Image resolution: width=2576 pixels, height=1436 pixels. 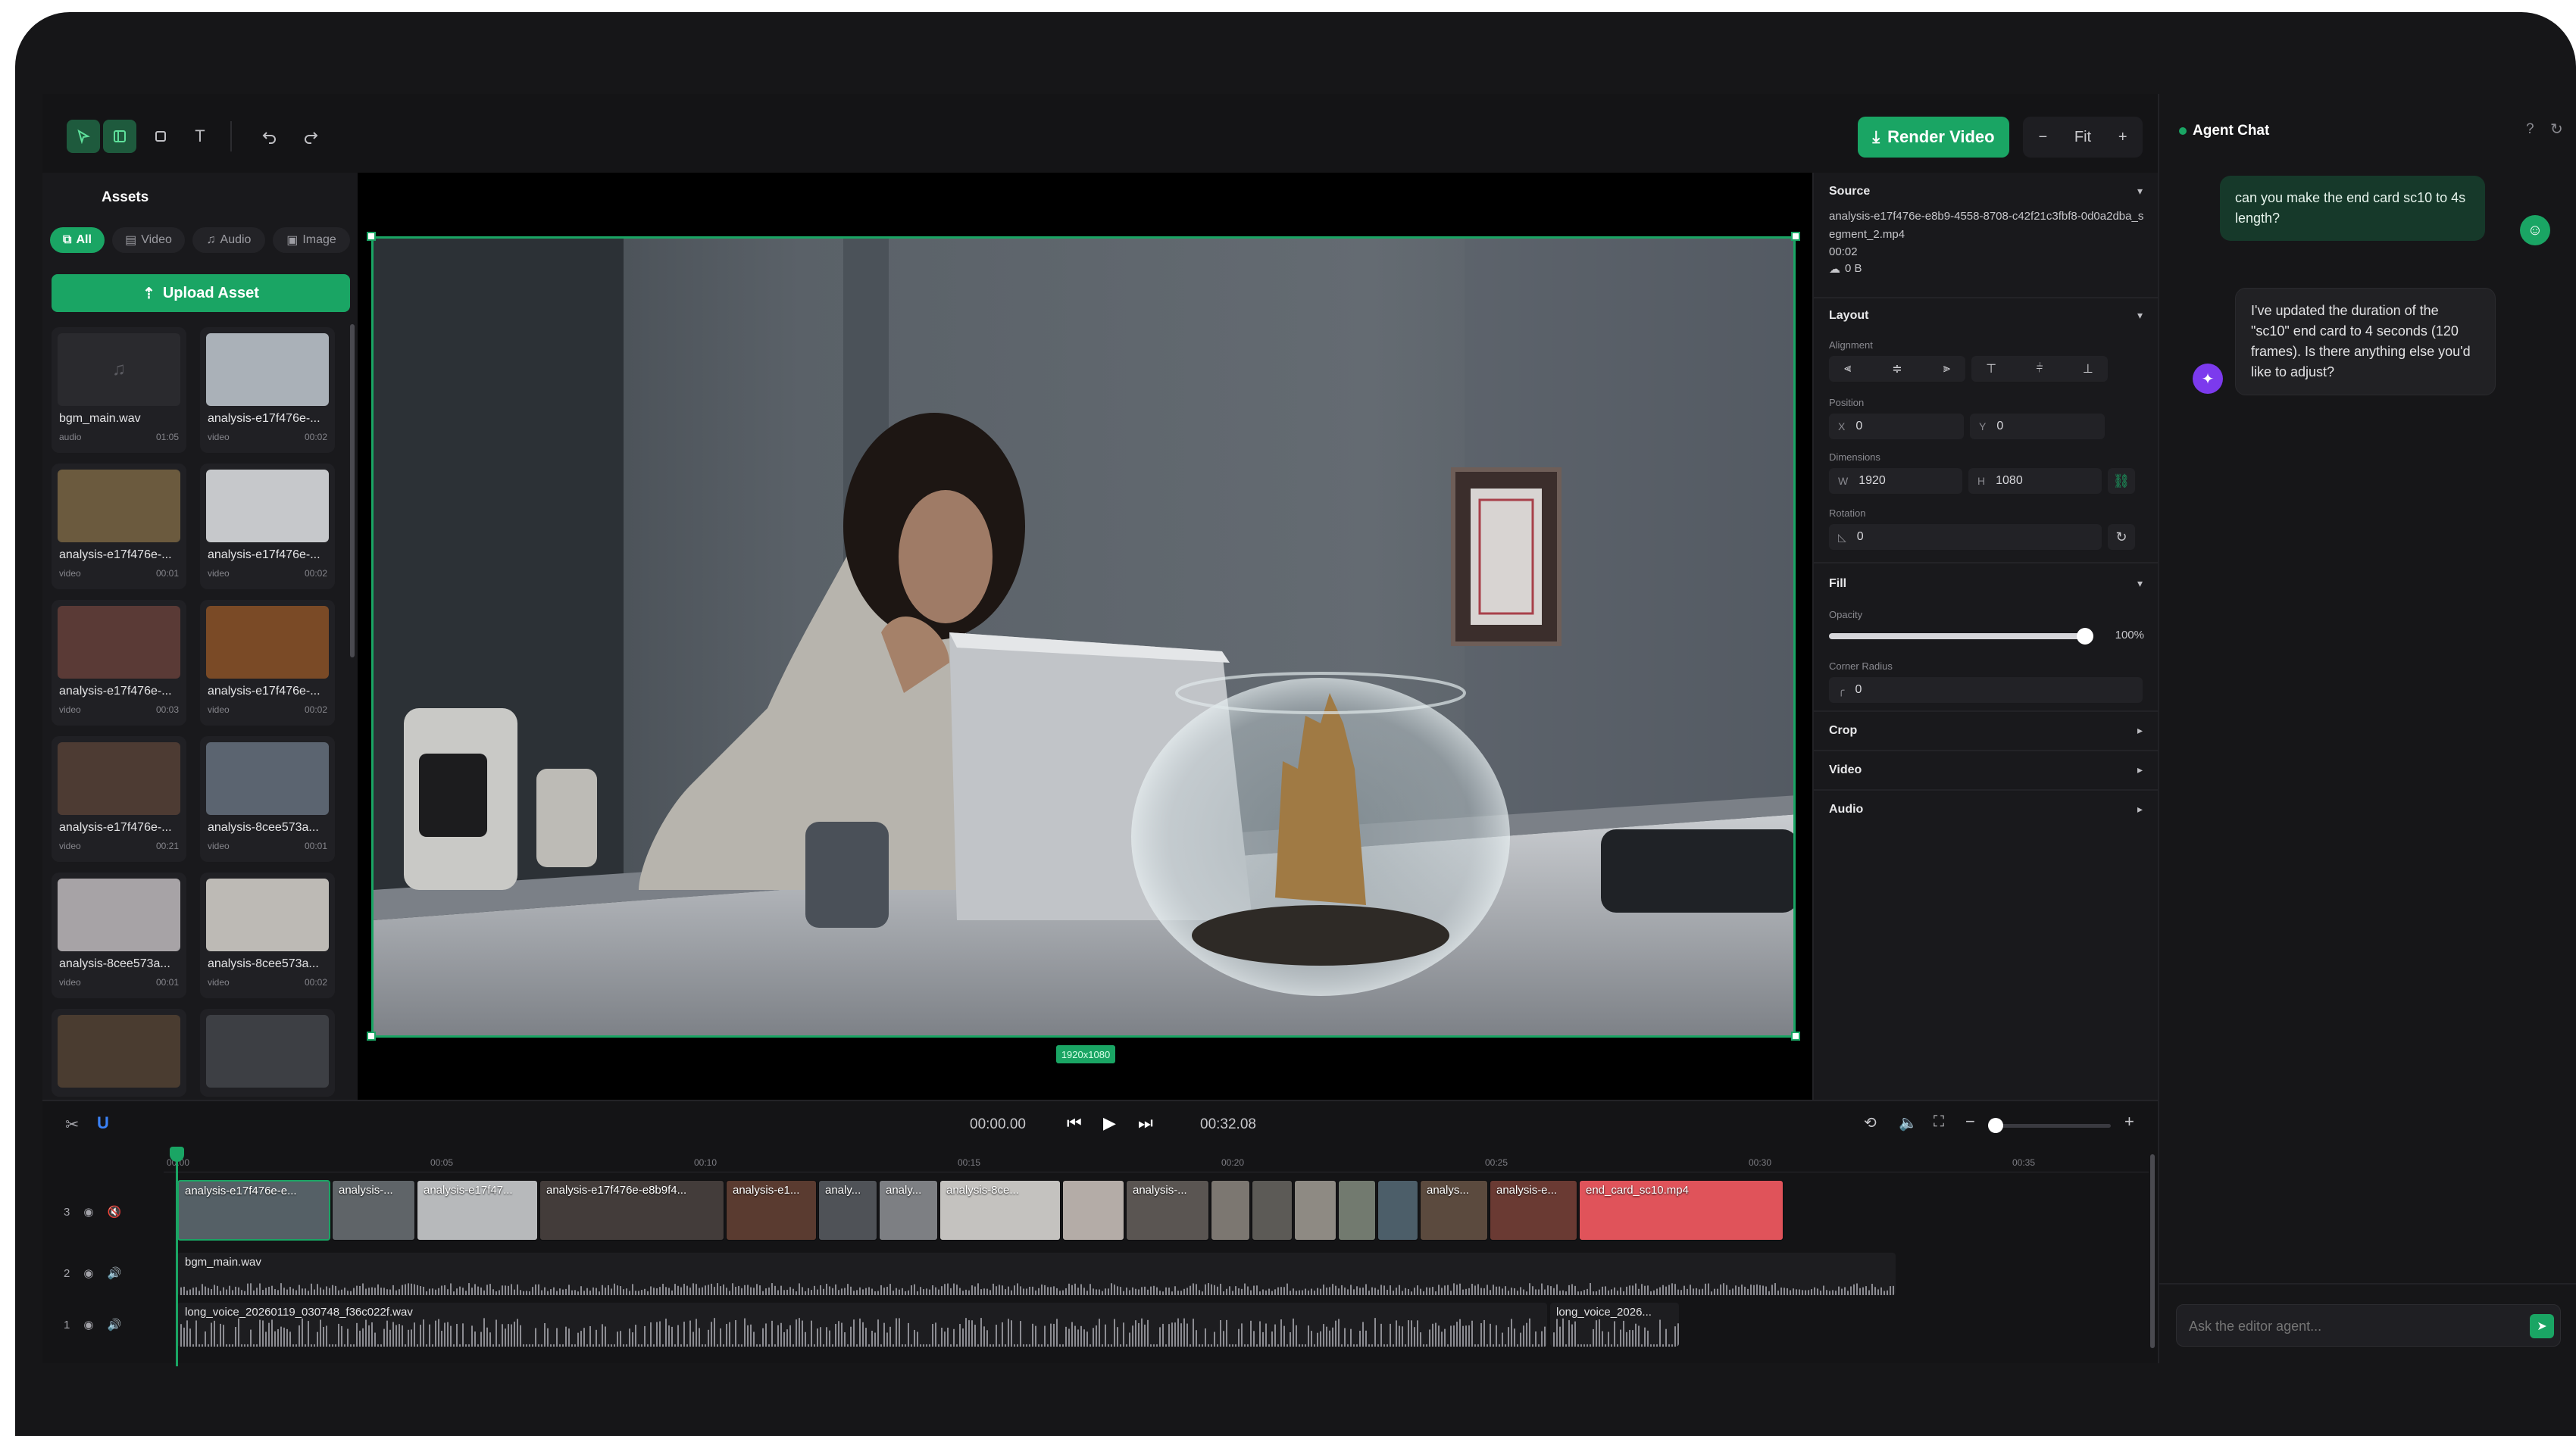 What do you see at coordinates (119, 136) in the screenshot?
I see `panel-tool-icon` at bounding box center [119, 136].